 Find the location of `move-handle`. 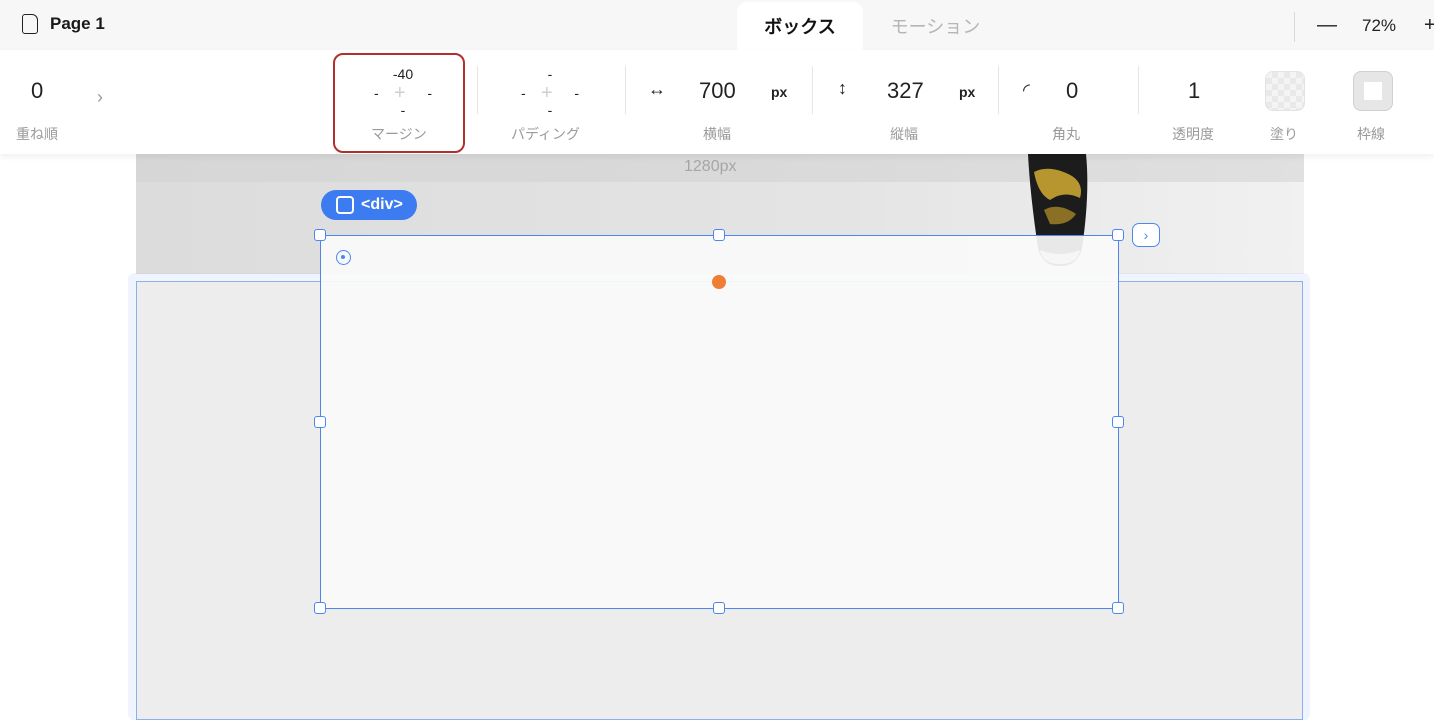

move-handle is located at coordinates (719, 282).